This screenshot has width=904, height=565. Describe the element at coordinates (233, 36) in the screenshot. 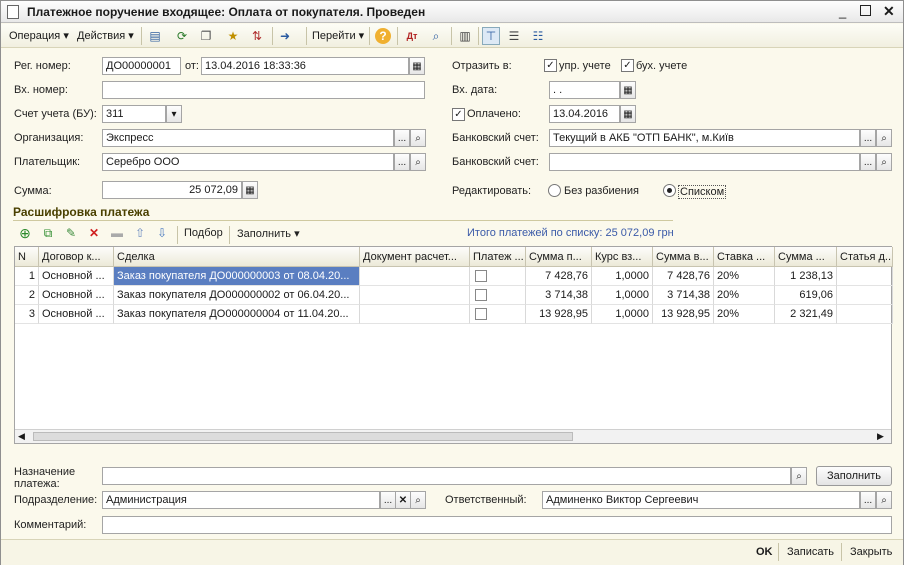

I see `generate-icon: ★` at that location.